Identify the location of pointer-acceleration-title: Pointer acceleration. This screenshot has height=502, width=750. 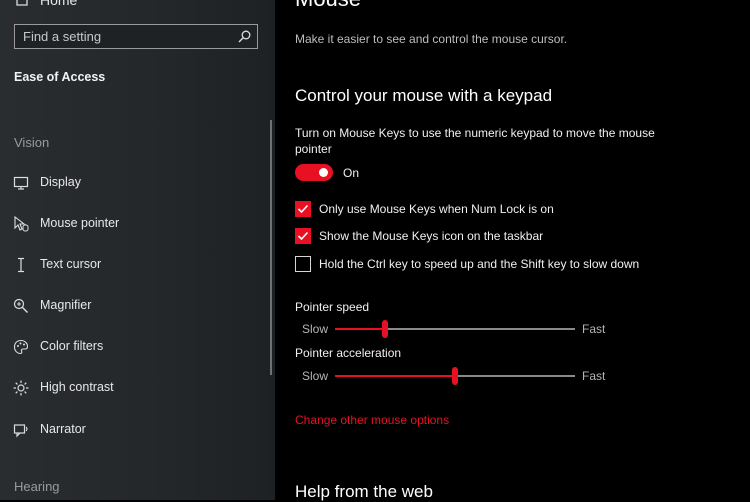
(348, 353).